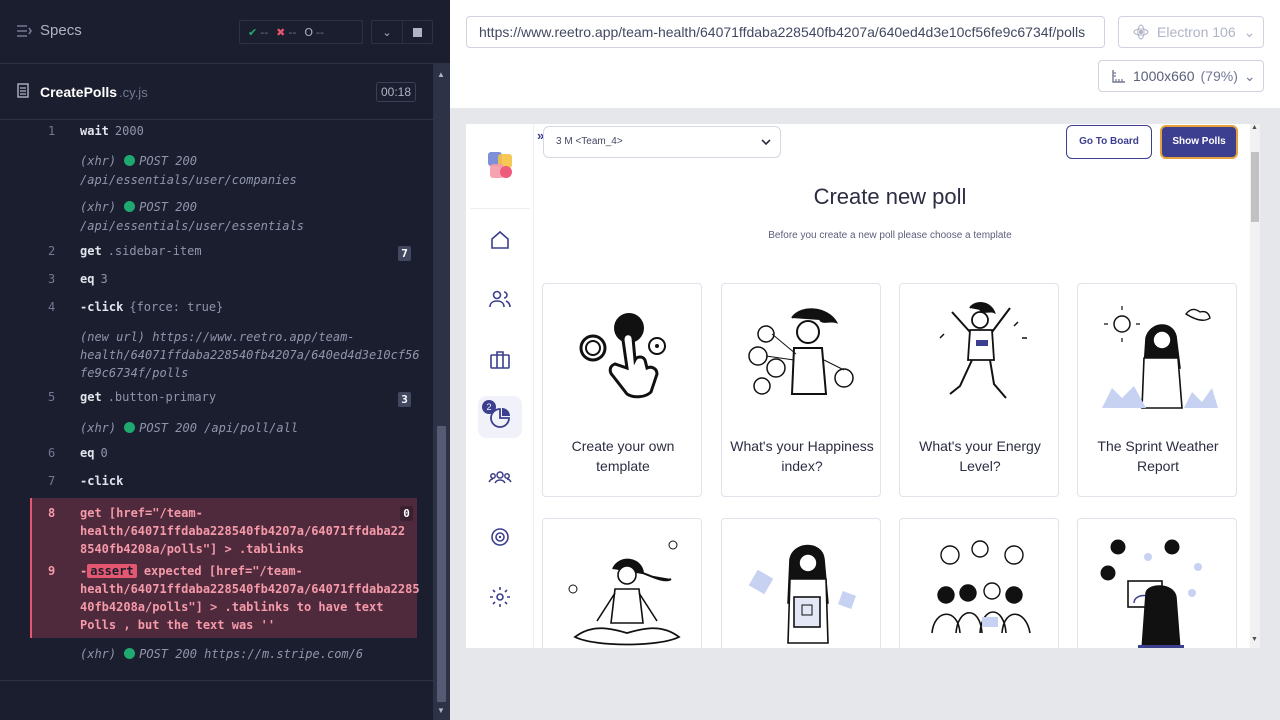 The height and width of the screenshot is (720, 1280). I want to click on command-name: get .button-primary, so click(148, 397).